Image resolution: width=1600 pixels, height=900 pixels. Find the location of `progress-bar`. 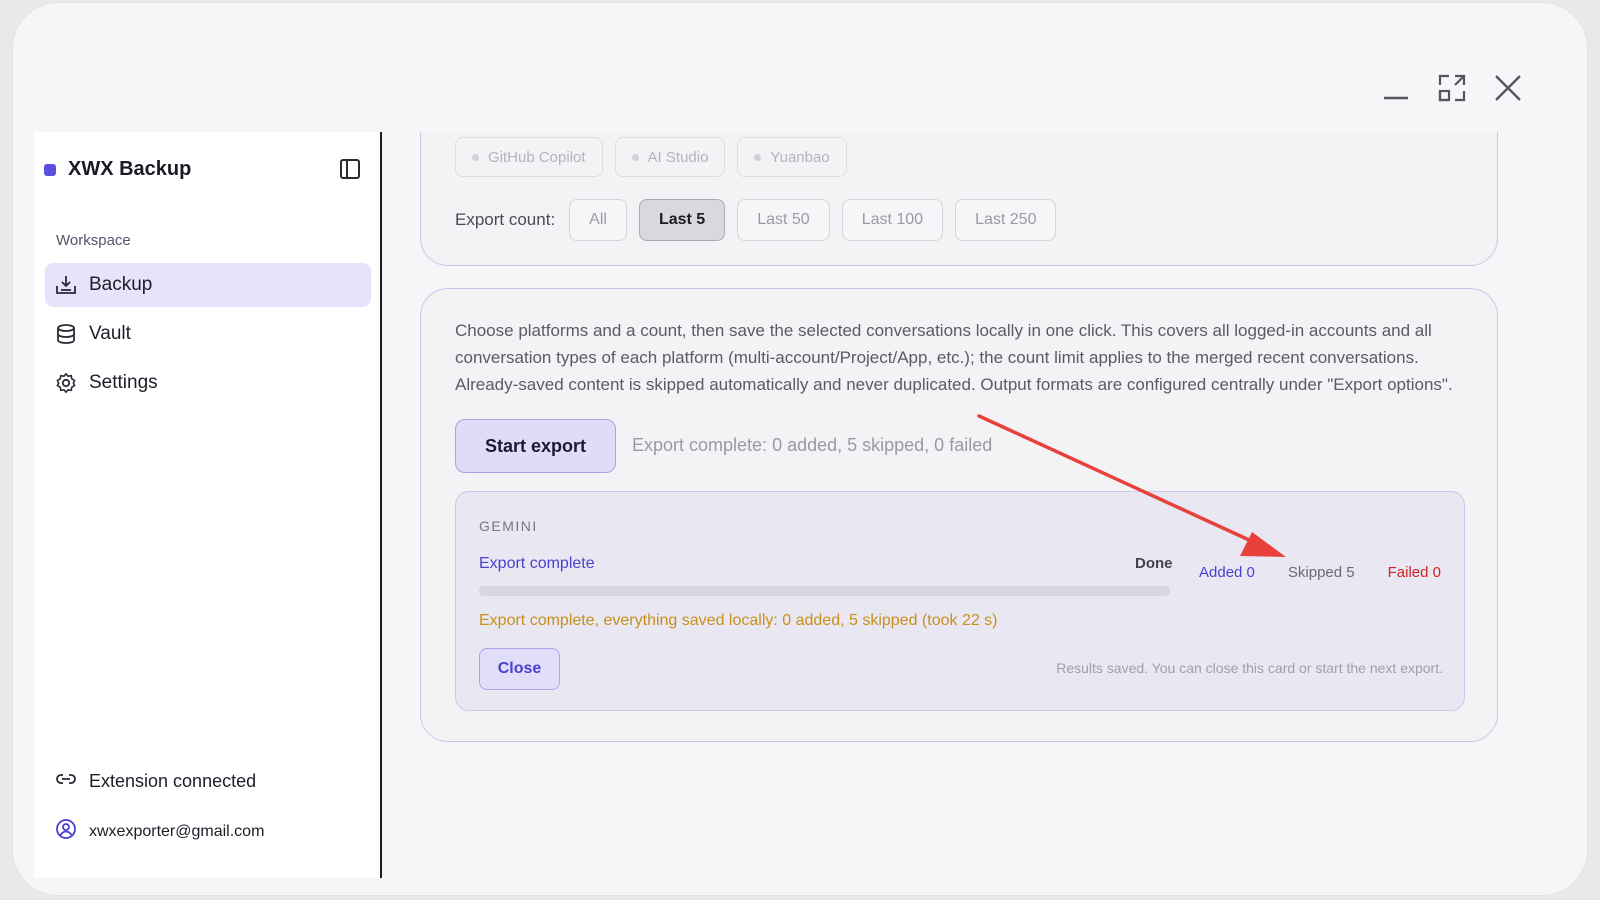

progress-bar is located at coordinates (824, 591).